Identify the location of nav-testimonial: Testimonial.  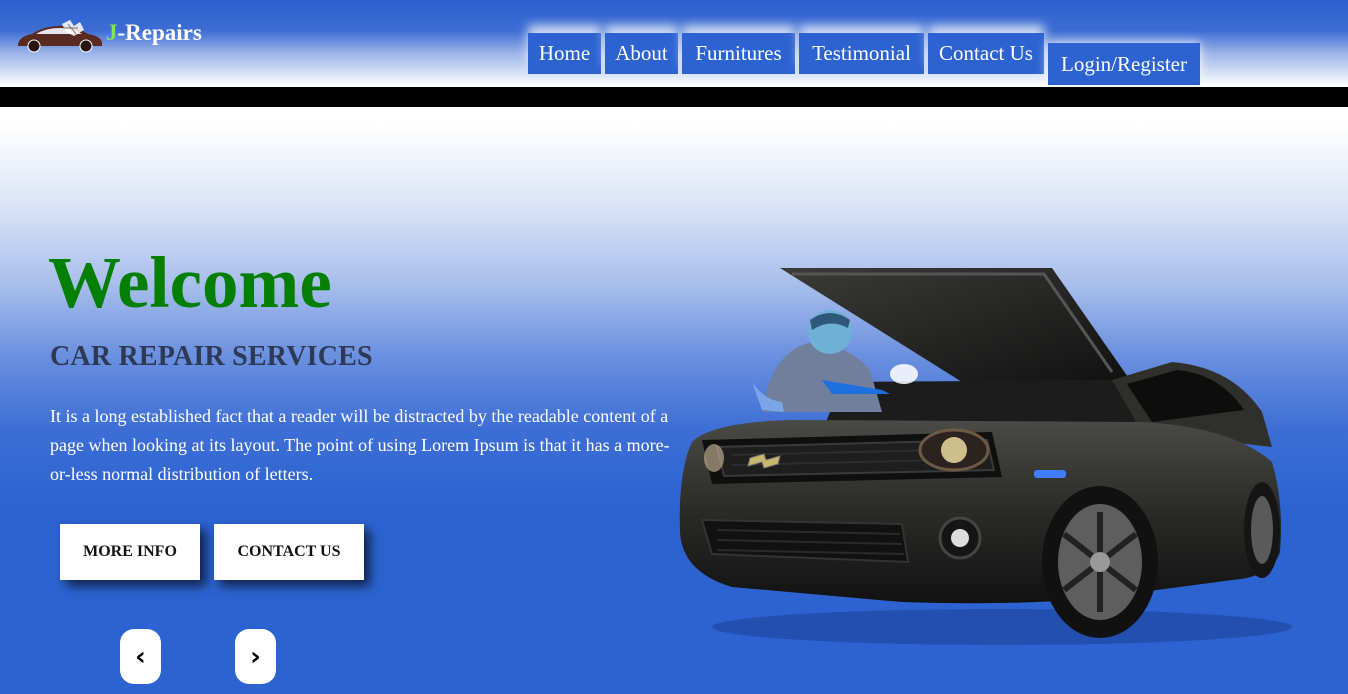
(861, 53).